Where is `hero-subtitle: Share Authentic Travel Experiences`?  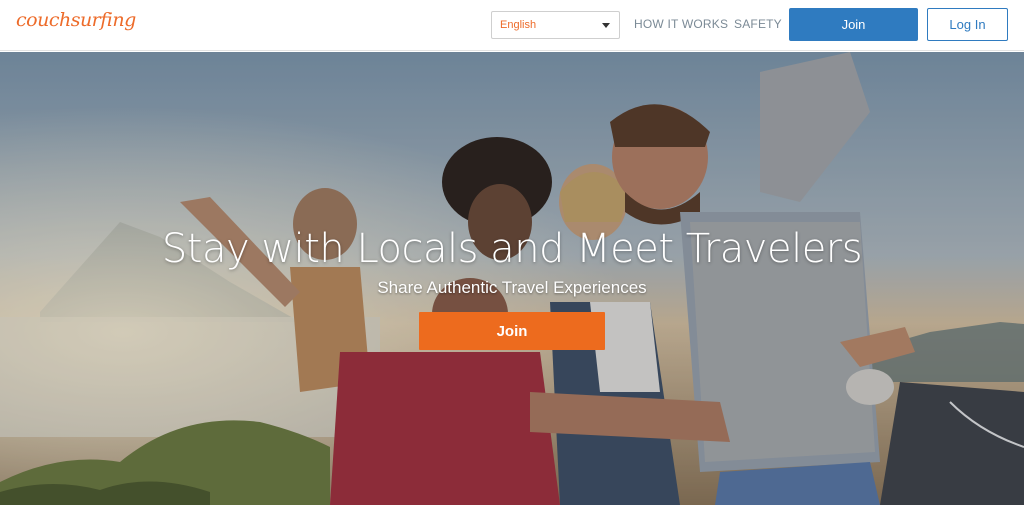 hero-subtitle: Share Authentic Travel Experiences is located at coordinates (512, 287).